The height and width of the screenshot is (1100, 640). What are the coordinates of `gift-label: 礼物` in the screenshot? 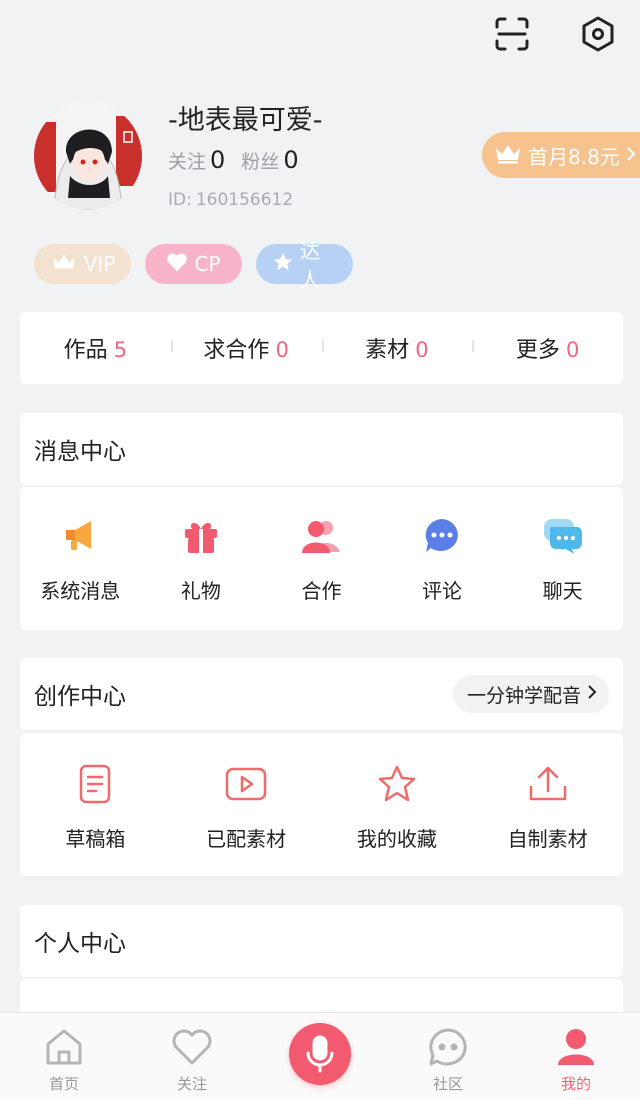 It's located at (200, 591).